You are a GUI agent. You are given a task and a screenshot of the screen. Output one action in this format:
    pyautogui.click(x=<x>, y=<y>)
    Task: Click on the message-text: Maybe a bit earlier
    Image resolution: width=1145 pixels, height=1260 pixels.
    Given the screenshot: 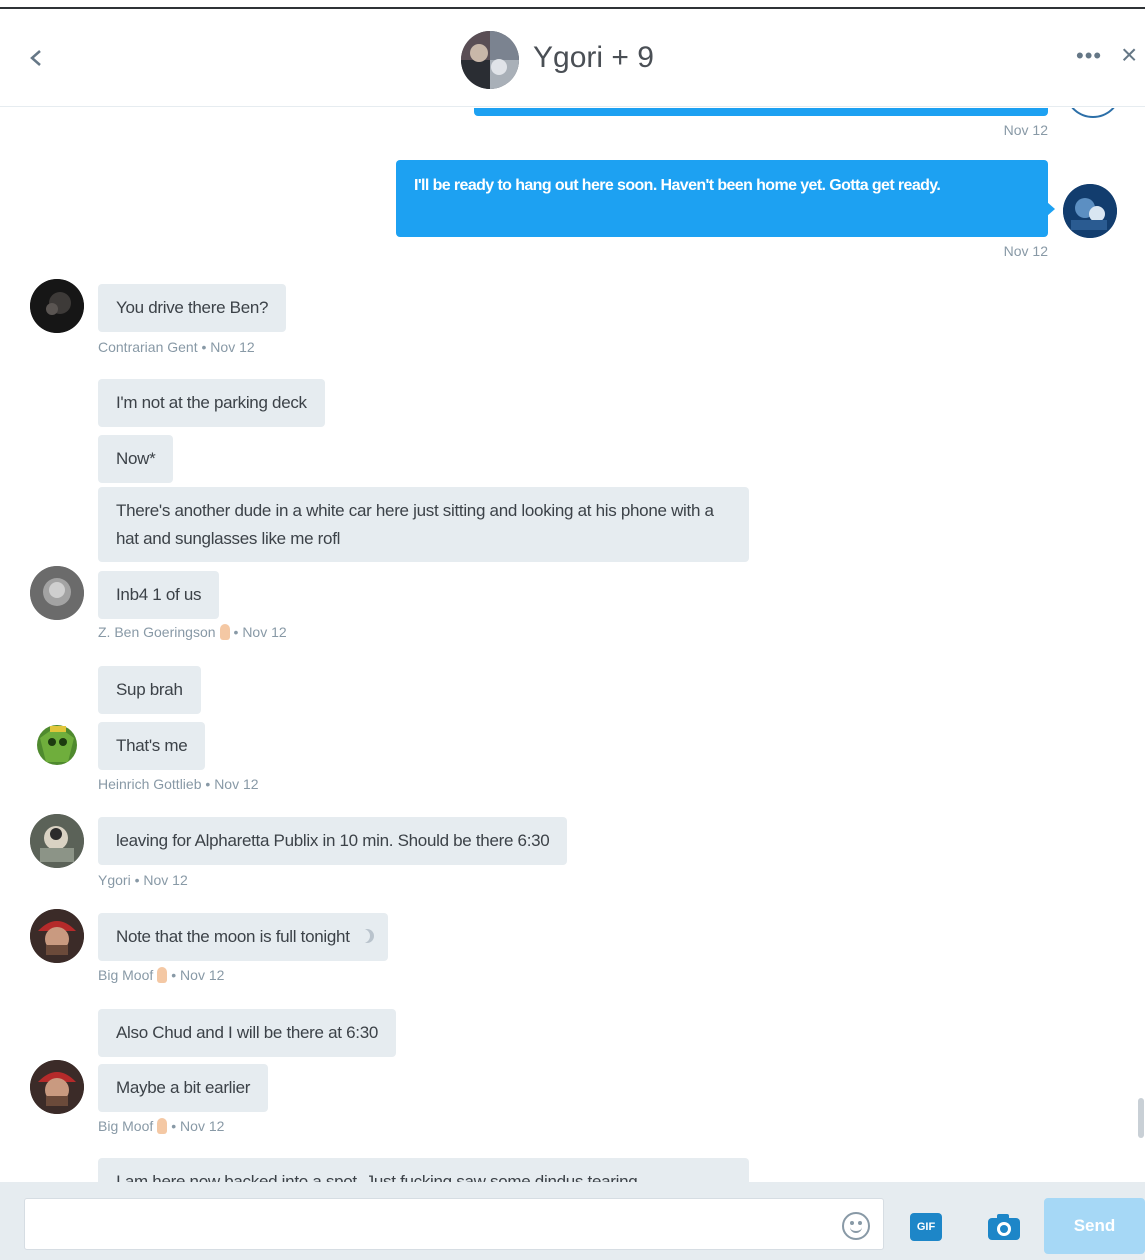 What is the action you would take?
    pyautogui.click(x=183, y=1087)
    